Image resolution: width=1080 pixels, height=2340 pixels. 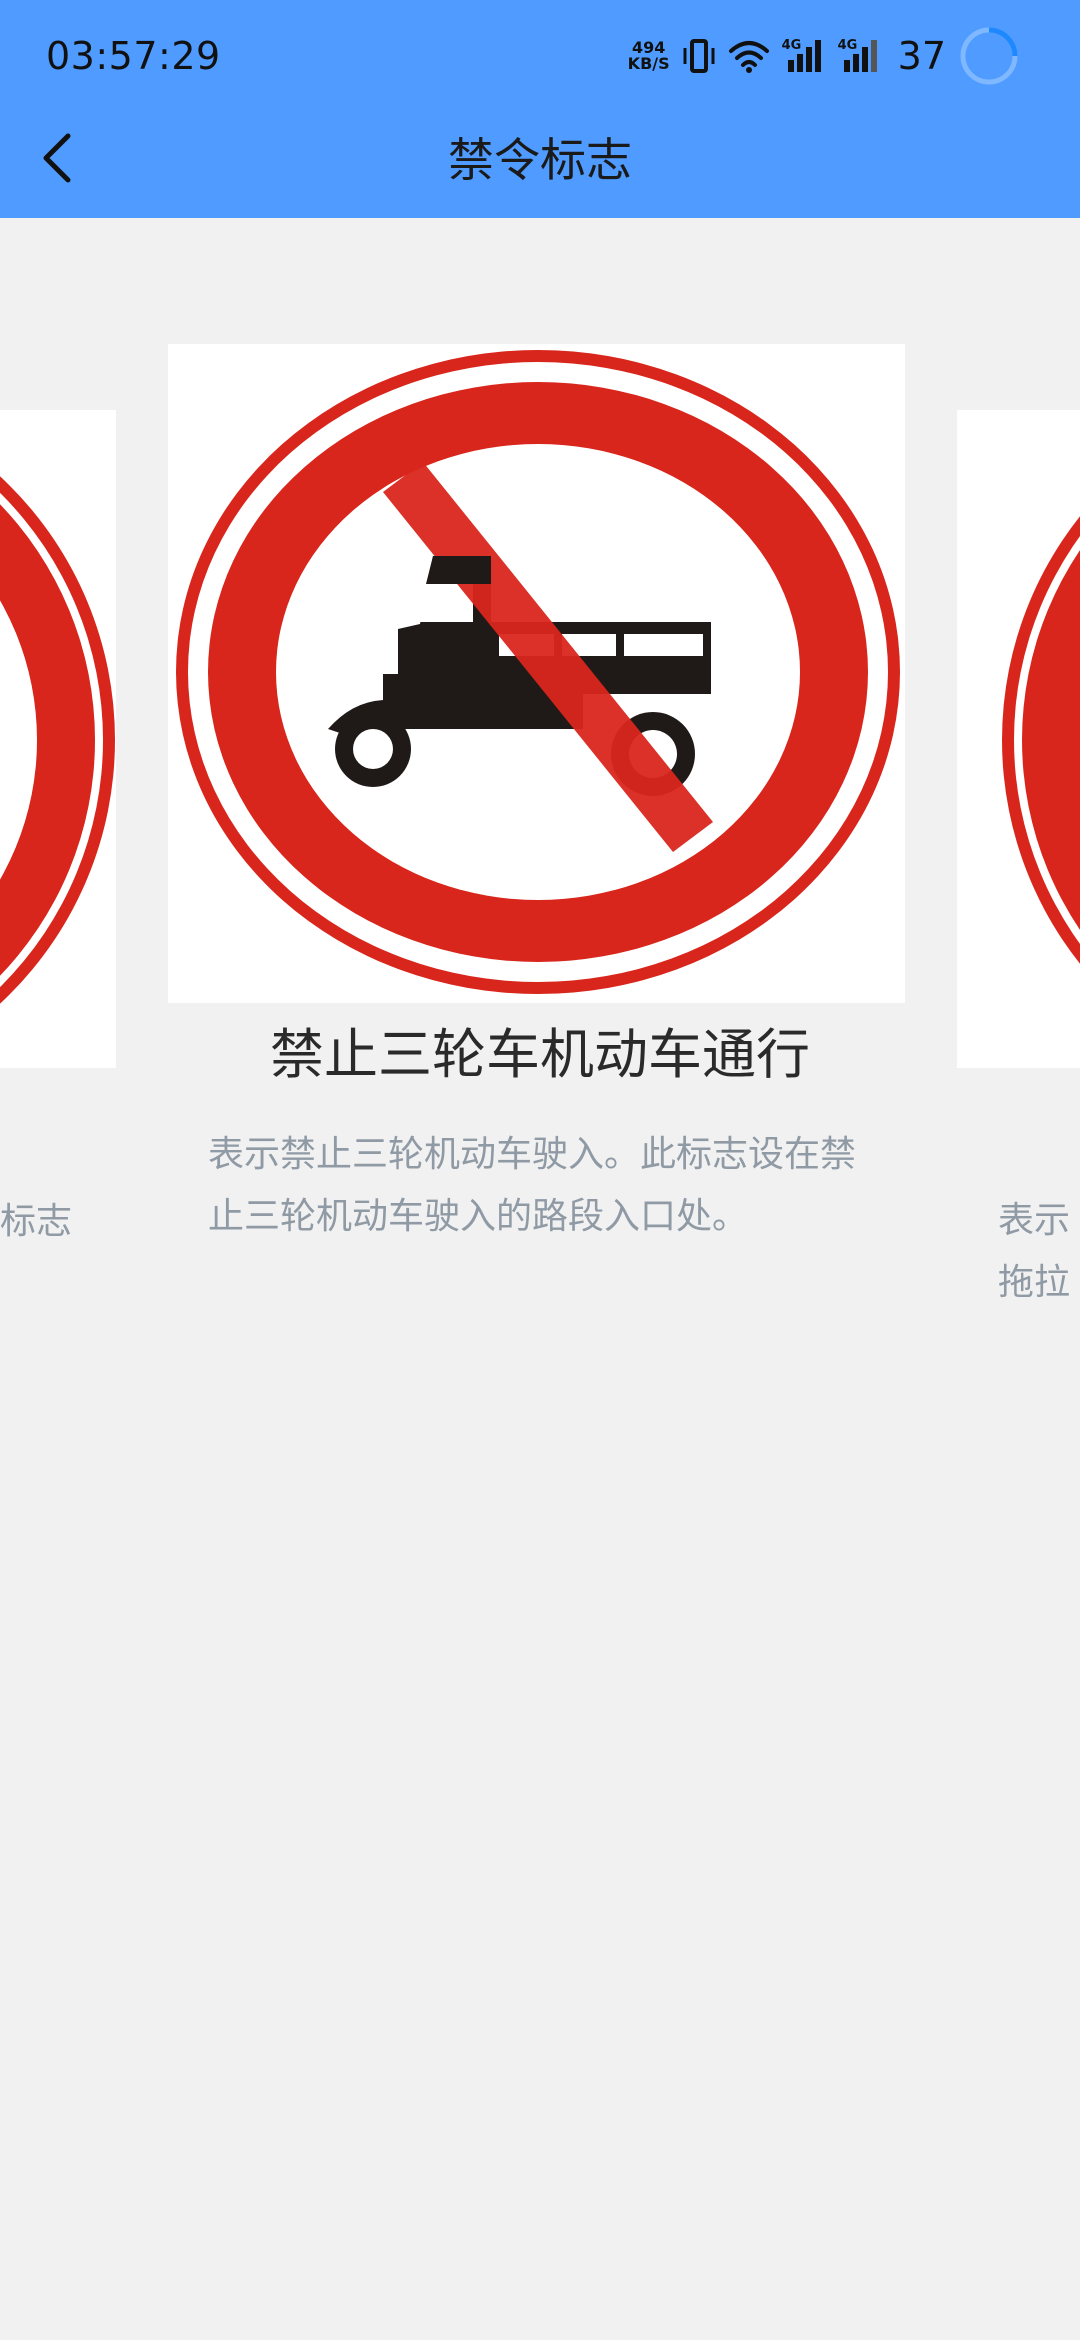 What do you see at coordinates (1034, 1220) in the screenshot?
I see `next-sign-description-line-1: 表示` at bounding box center [1034, 1220].